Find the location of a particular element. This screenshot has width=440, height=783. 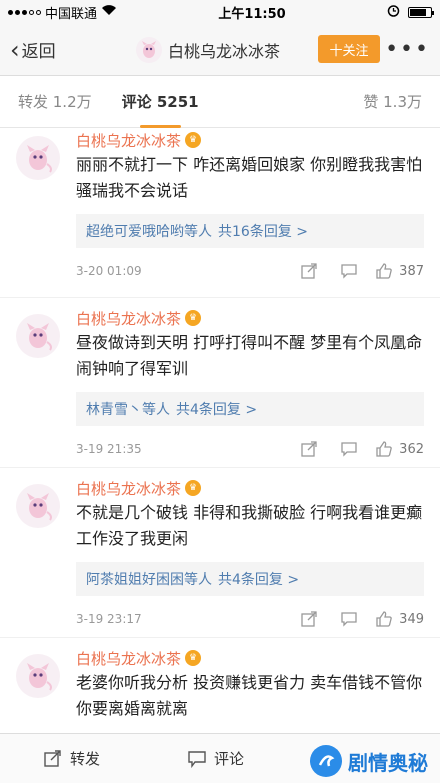

comment-text: 老婆你听我分析 投资赚钱更省力 卖车借钱不管你 你要离婚离就离 is located at coordinates (249, 695).